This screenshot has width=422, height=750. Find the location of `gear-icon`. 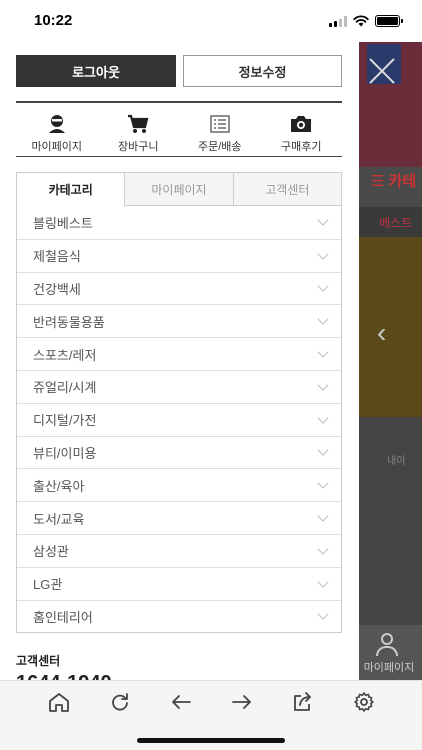

gear-icon is located at coordinates (363, 702).